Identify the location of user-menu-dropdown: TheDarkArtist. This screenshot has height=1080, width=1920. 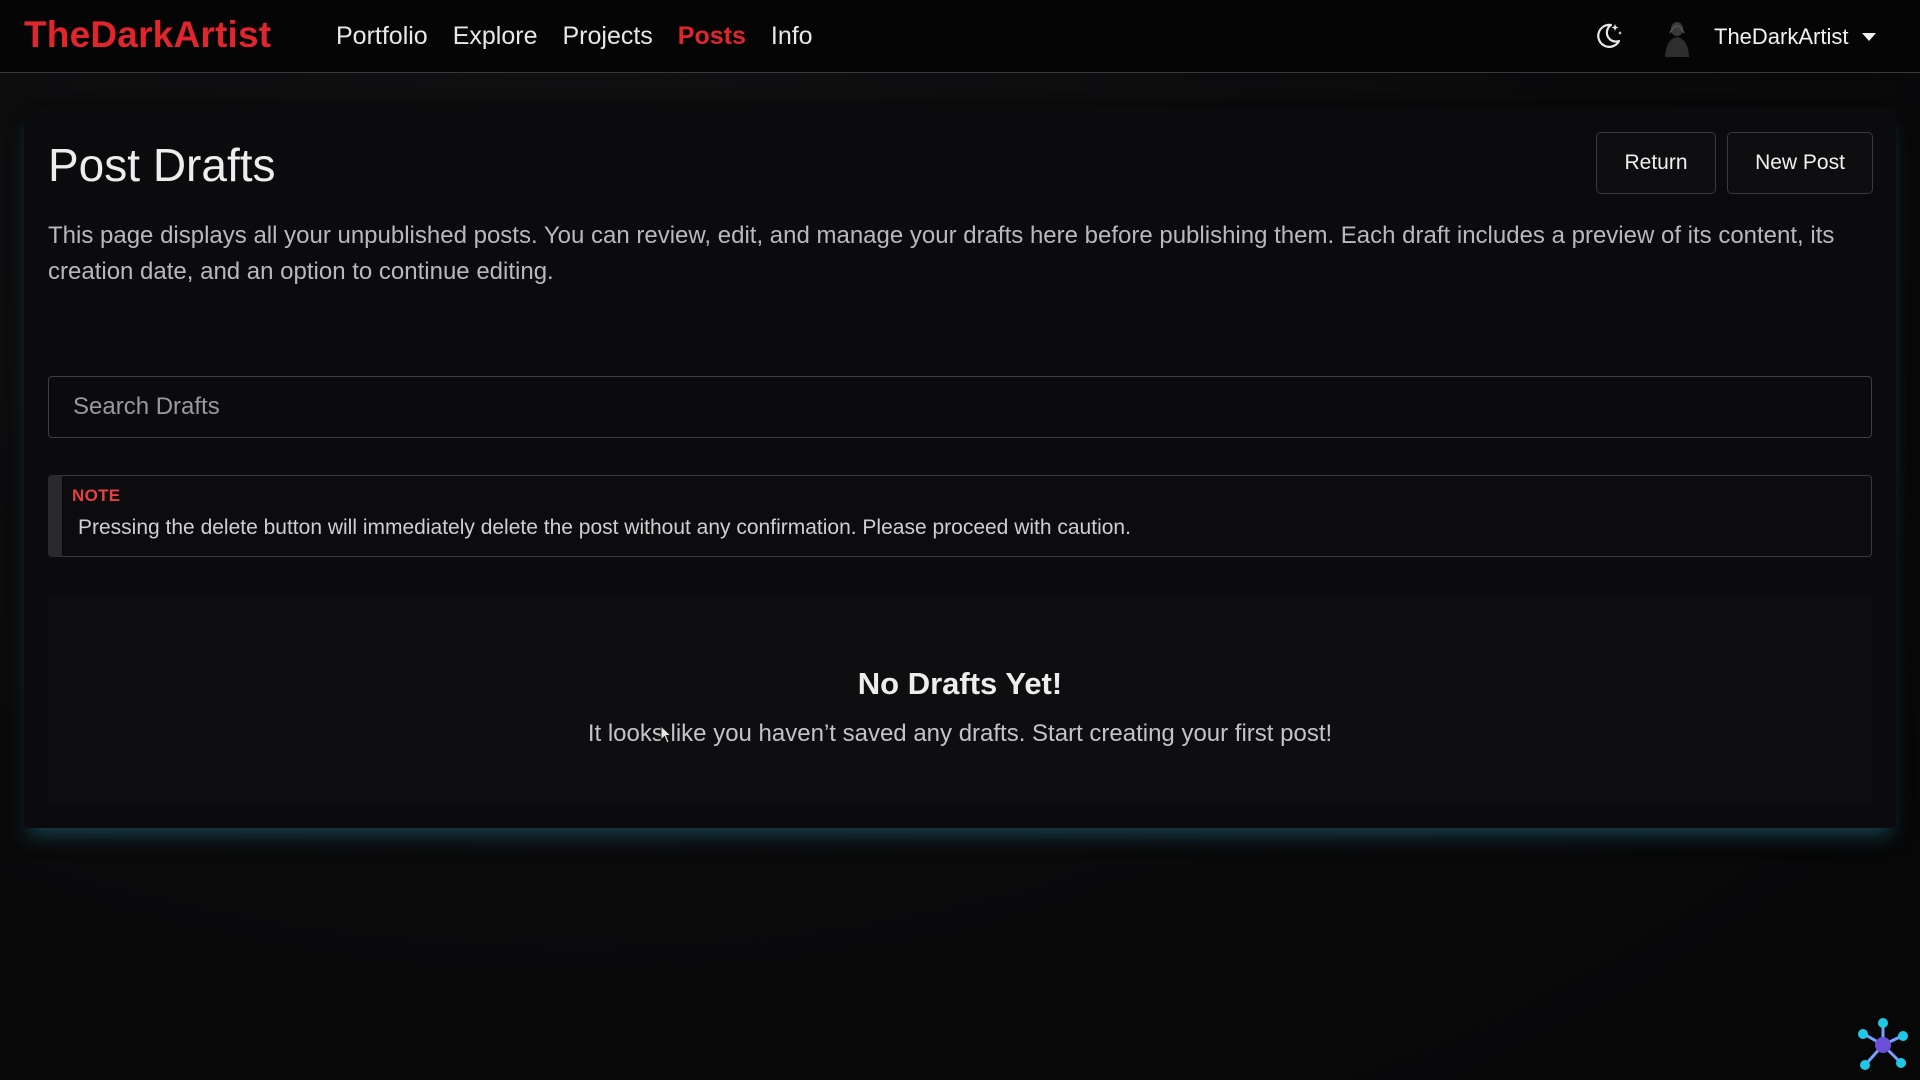
(1768, 37).